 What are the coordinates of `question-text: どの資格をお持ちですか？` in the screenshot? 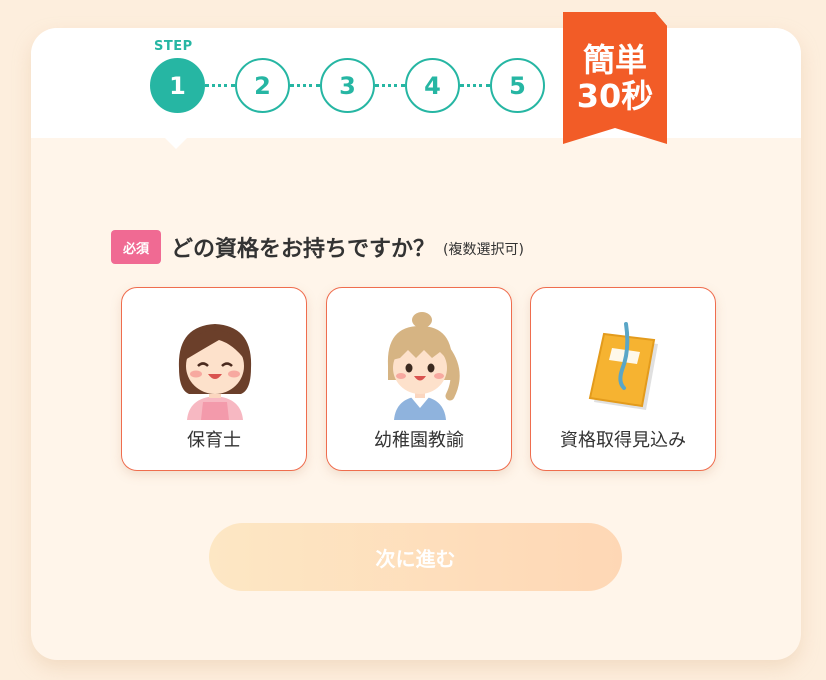 It's located at (303, 249).